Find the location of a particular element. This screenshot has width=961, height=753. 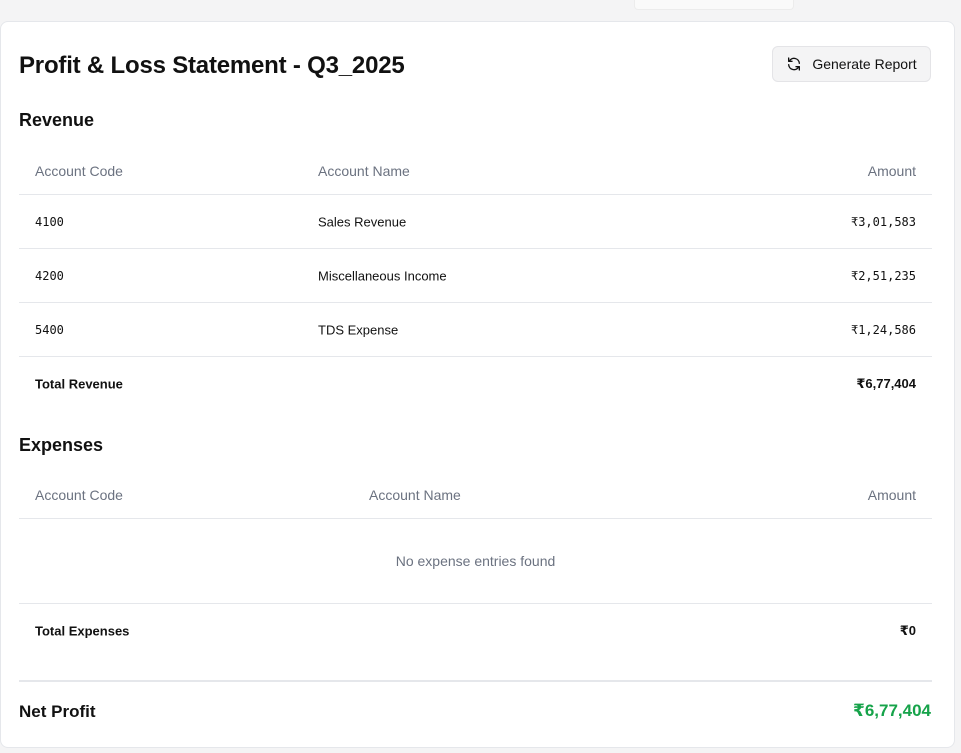

net-profit-value: ₹6,77,404 is located at coordinates (891, 710).